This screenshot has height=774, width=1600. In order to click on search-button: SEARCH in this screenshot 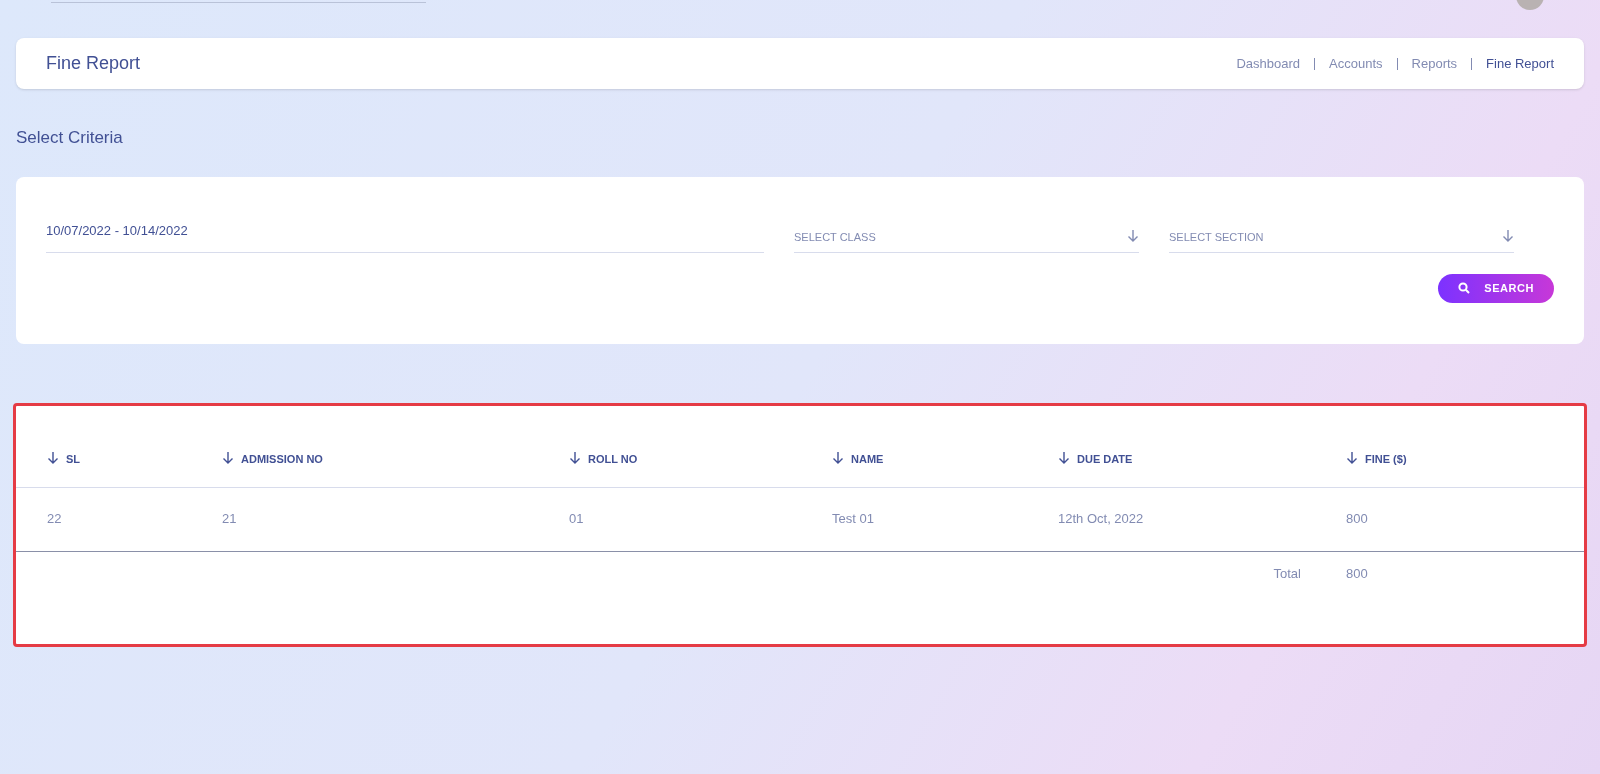, I will do `click(1496, 288)`.